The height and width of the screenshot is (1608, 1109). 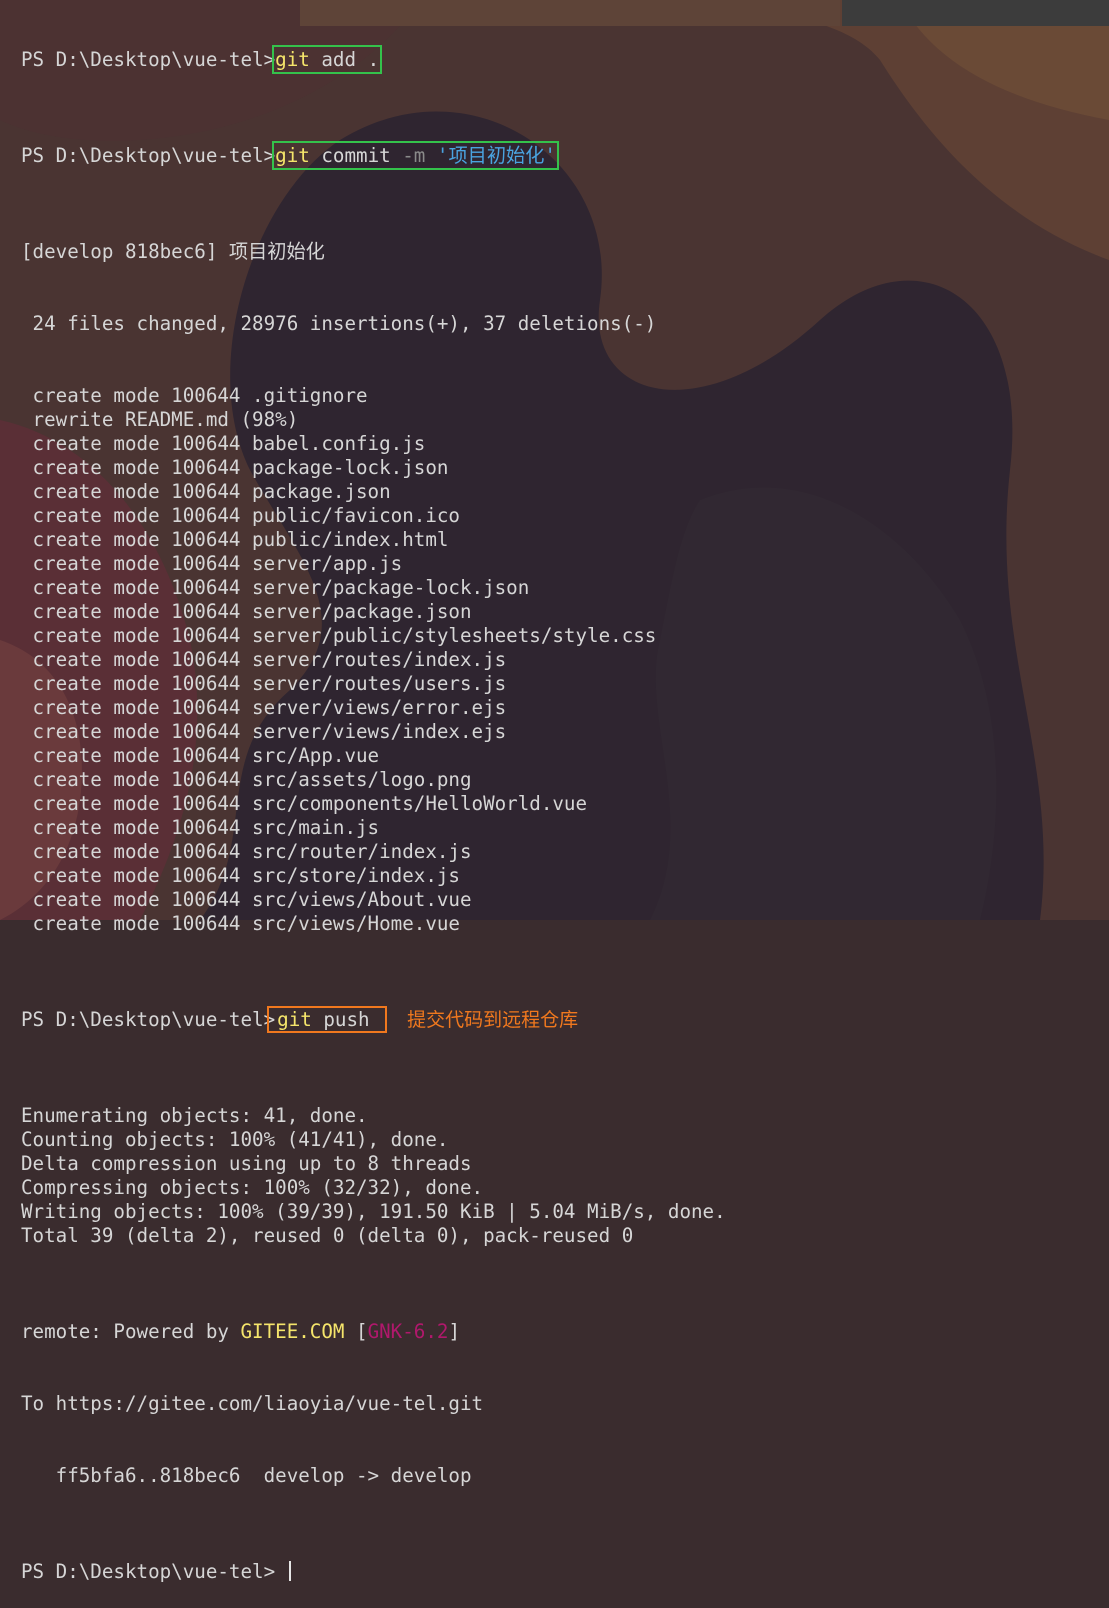 I want to click on commit-file-line: create mode 100644 public/favicon.ico, so click(x=240, y=515).